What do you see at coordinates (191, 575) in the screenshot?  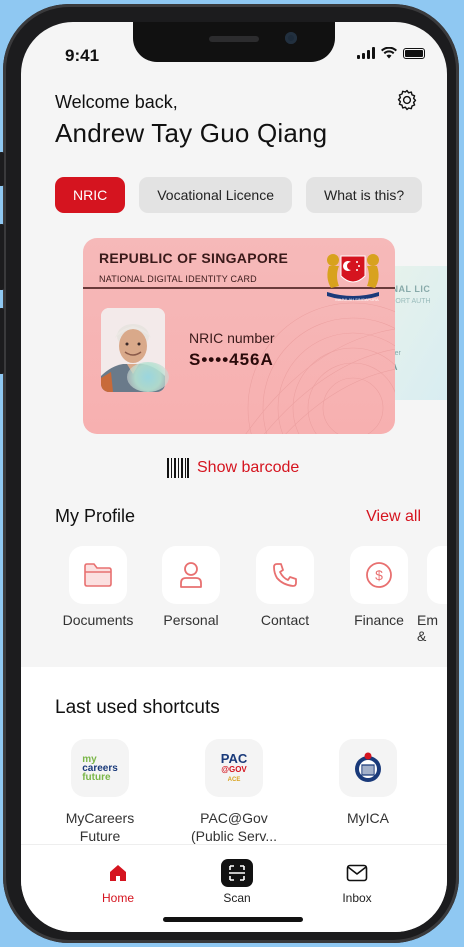 I see `person-icon` at bounding box center [191, 575].